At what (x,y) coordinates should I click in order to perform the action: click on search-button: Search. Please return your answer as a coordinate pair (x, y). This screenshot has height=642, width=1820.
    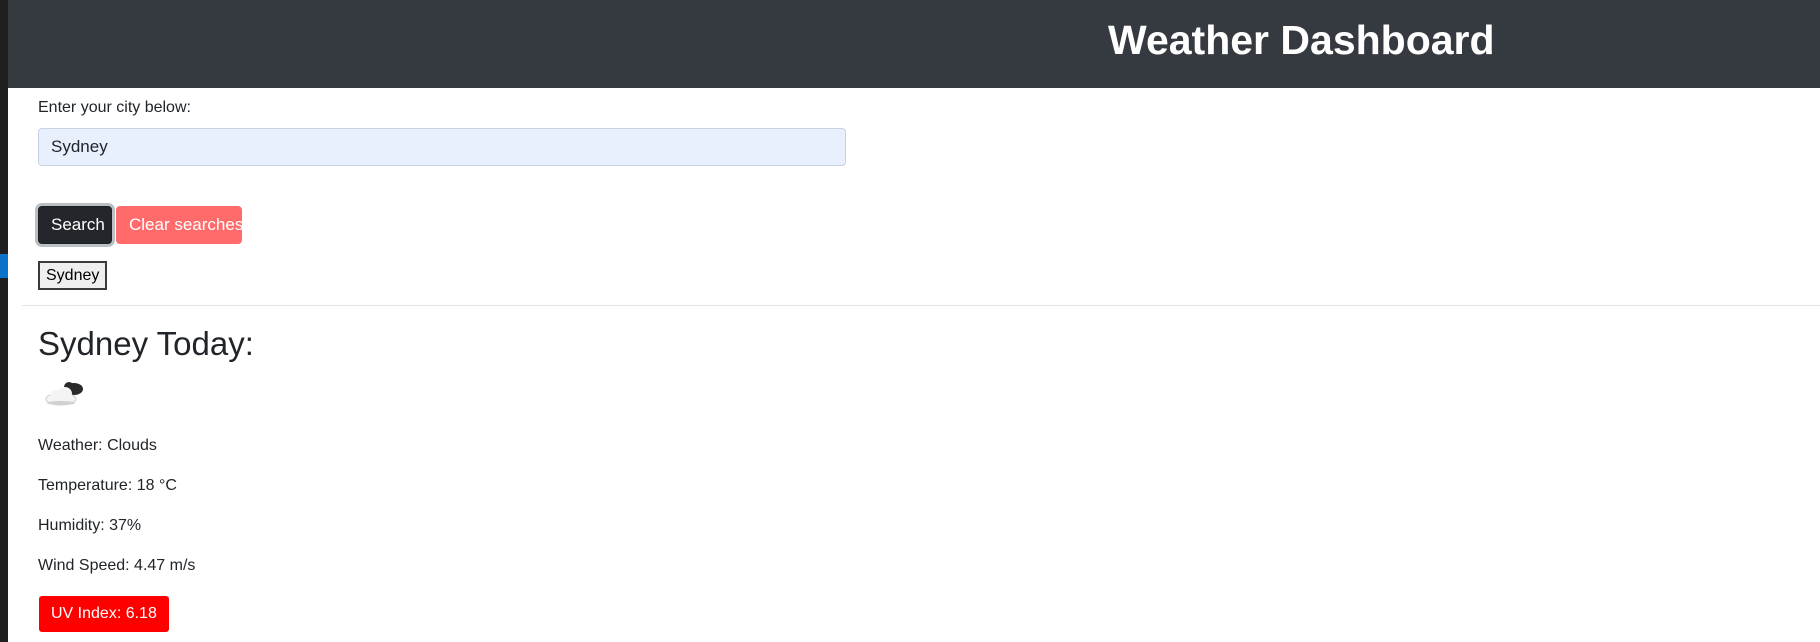
    Looking at the image, I should click on (75, 225).